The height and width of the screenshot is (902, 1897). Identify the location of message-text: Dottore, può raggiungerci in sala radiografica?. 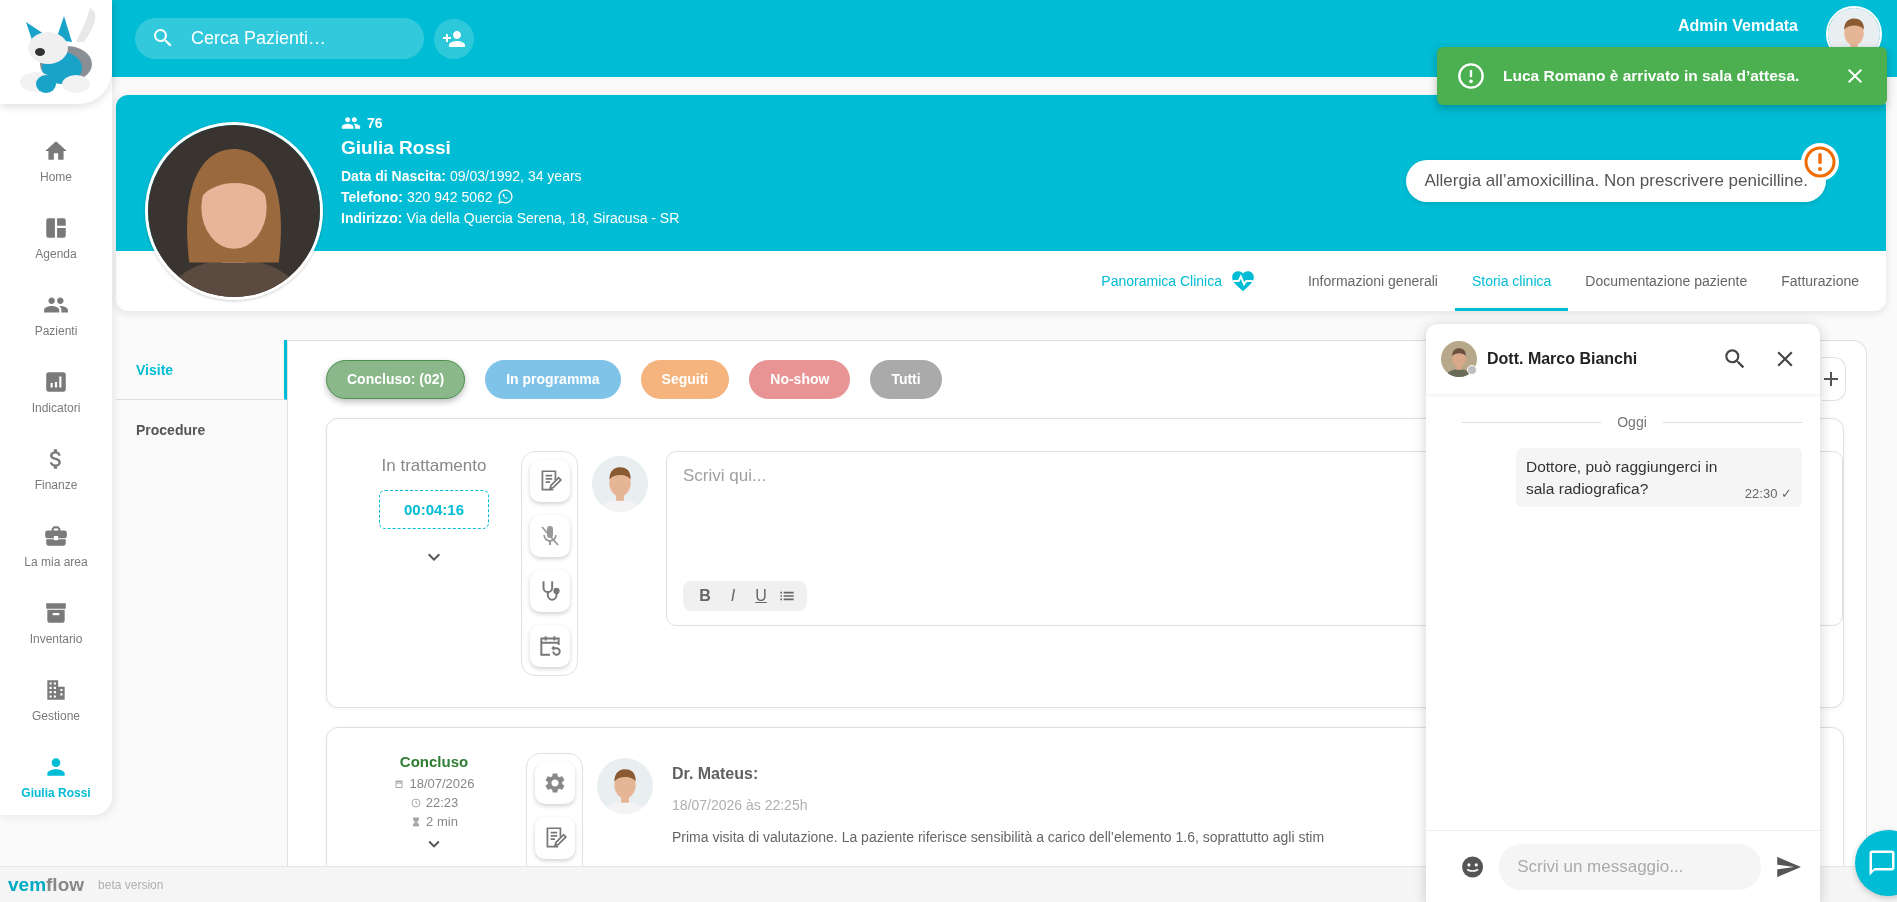
(1622, 478).